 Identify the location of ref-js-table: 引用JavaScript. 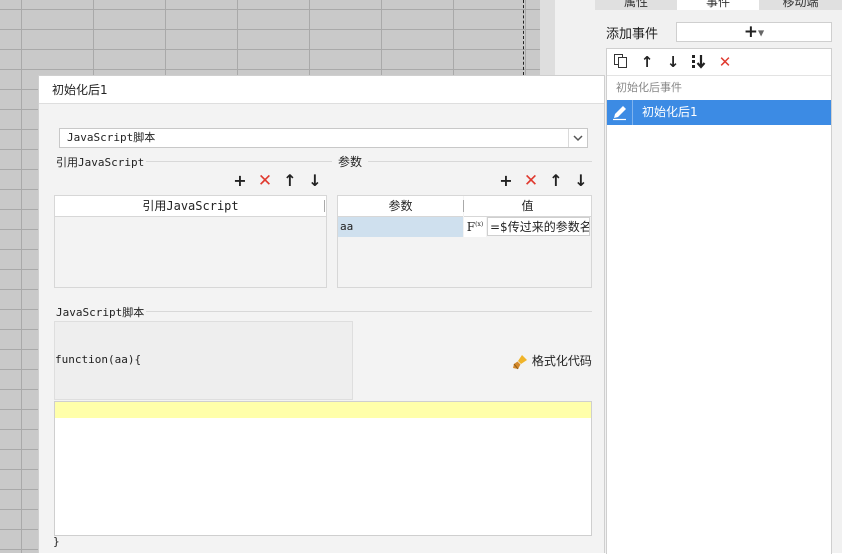
(190, 241).